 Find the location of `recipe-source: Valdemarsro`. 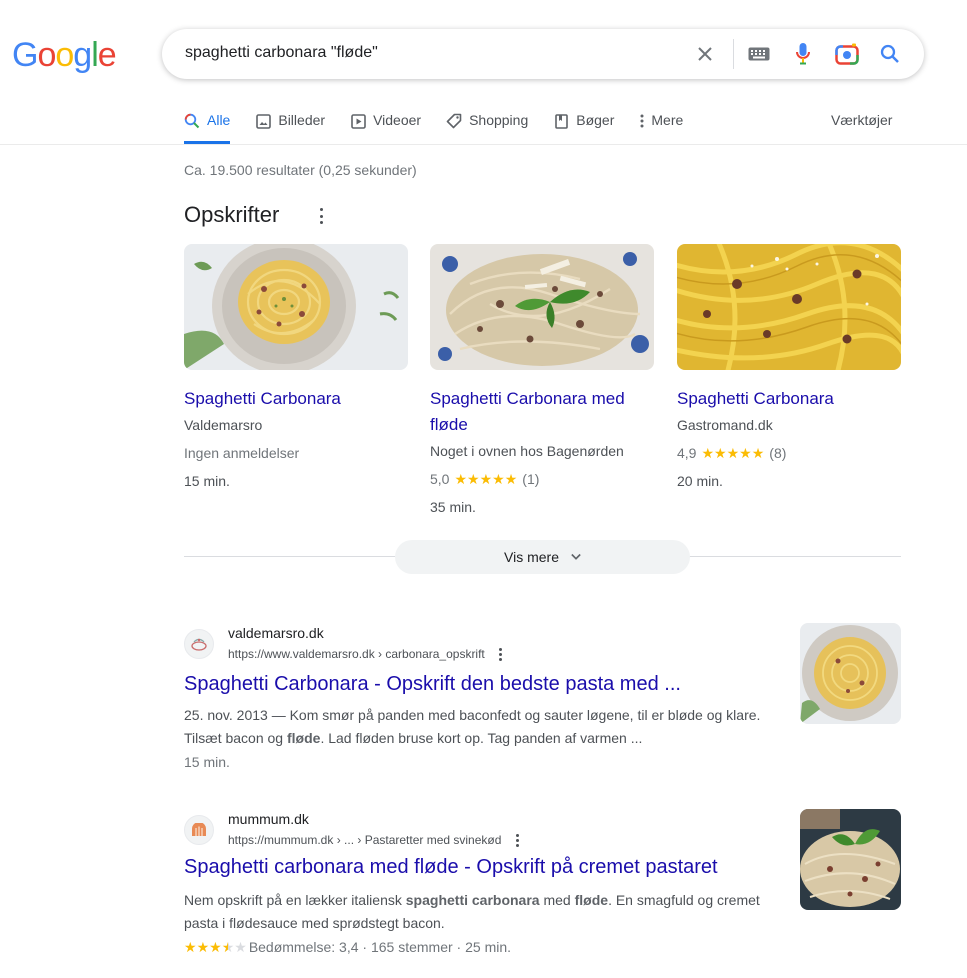

recipe-source: Valdemarsro is located at coordinates (223, 425).